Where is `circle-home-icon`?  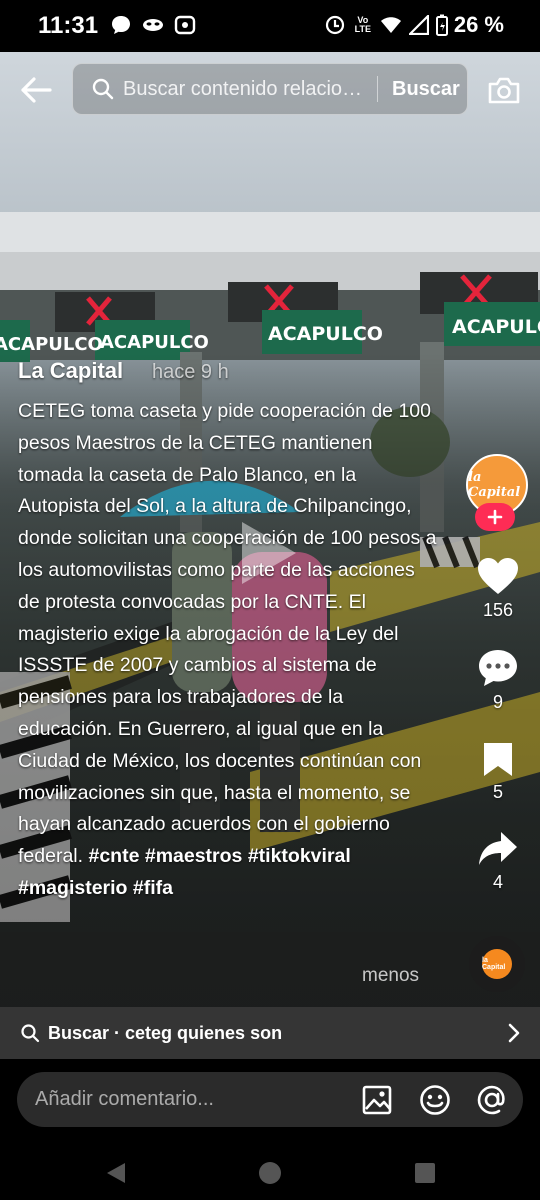 circle-home-icon is located at coordinates (270, 1173).